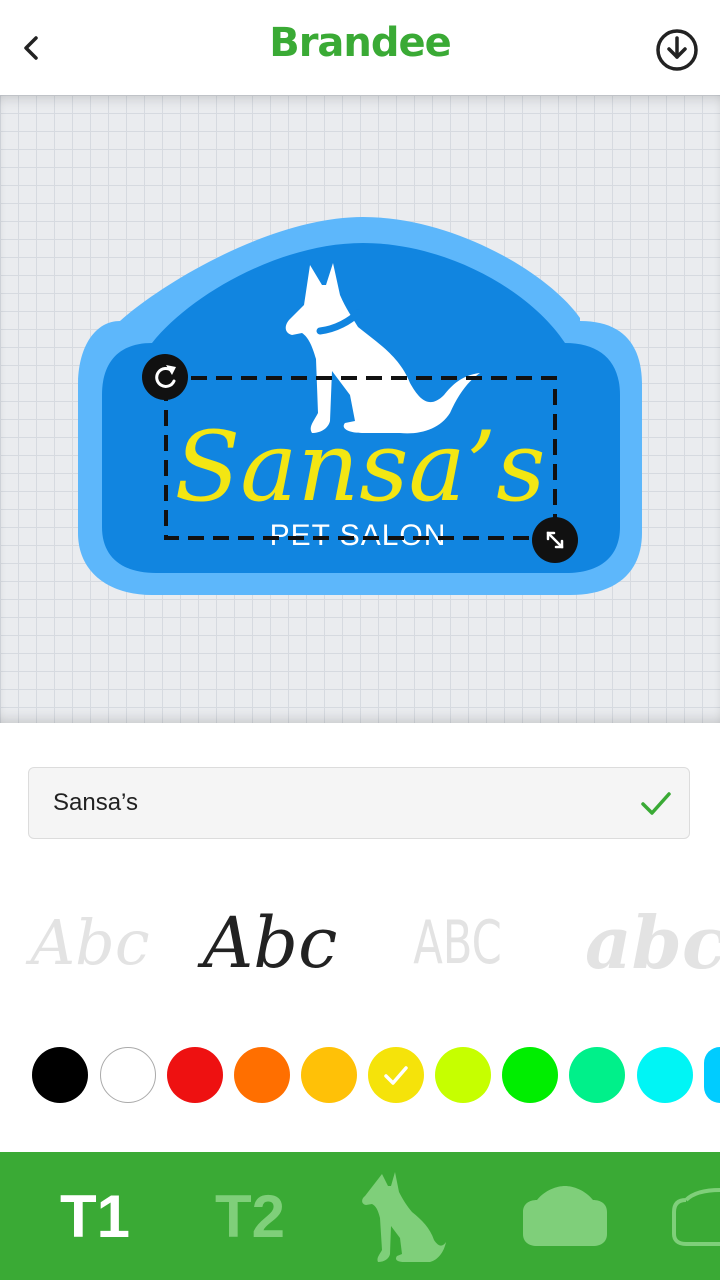 This screenshot has height=1280, width=720. I want to click on text-input-container, so click(359, 803).